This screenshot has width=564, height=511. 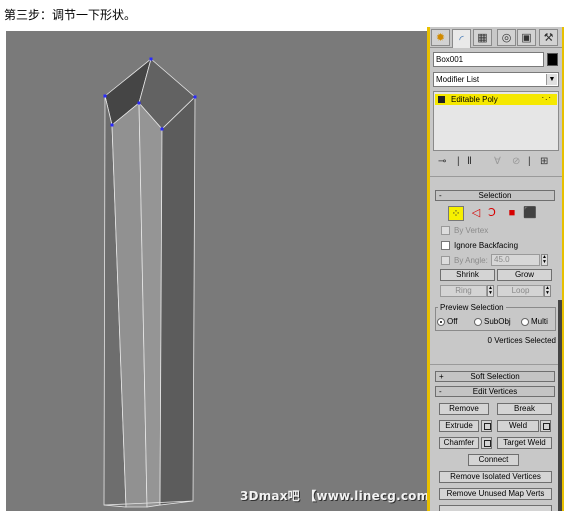 What do you see at coordinates (490, 291) in the screenshot?
I see `ring-spinner-icon: ▲ ▼` at bounding box center [490, 291].